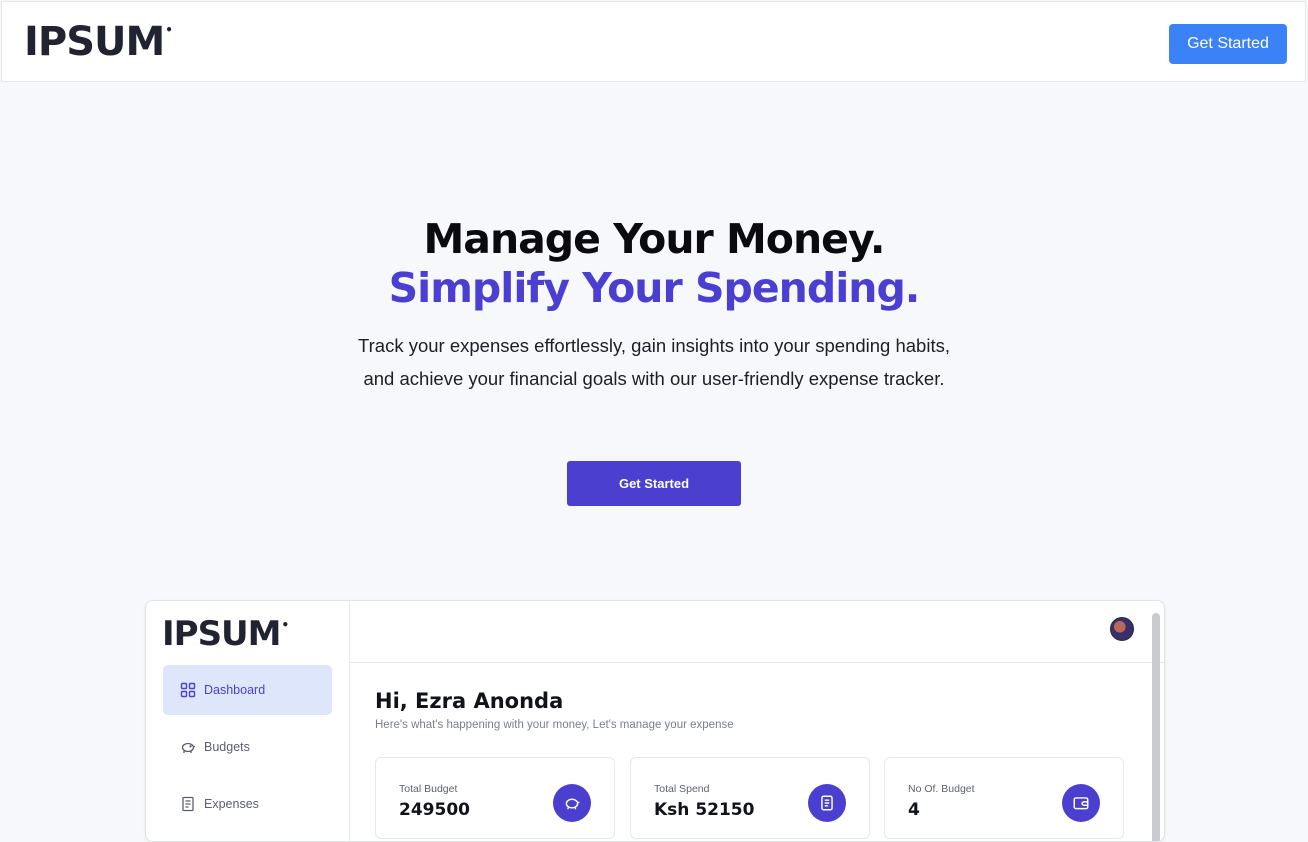  What do you see at coordinates (756, 632) in the screenshot?
I see `preview-header` at bounding box center [756, 632].